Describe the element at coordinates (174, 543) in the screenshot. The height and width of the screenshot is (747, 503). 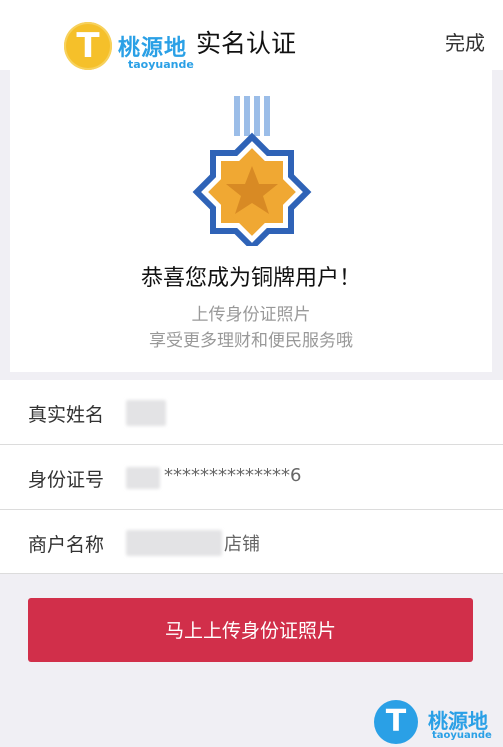
I see `merchant-name-redacted` at that location.